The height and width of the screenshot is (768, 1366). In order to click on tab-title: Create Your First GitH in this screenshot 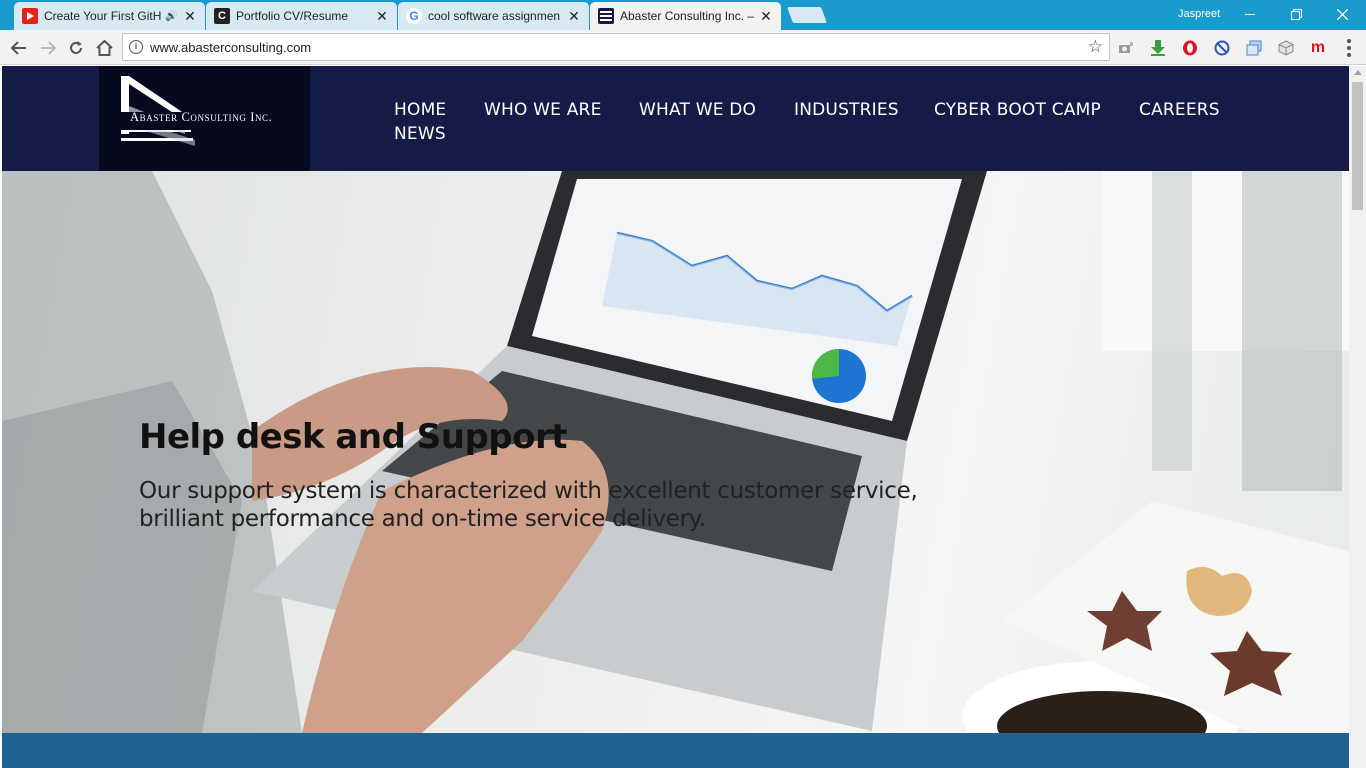, I will do `click(103, 16)`.